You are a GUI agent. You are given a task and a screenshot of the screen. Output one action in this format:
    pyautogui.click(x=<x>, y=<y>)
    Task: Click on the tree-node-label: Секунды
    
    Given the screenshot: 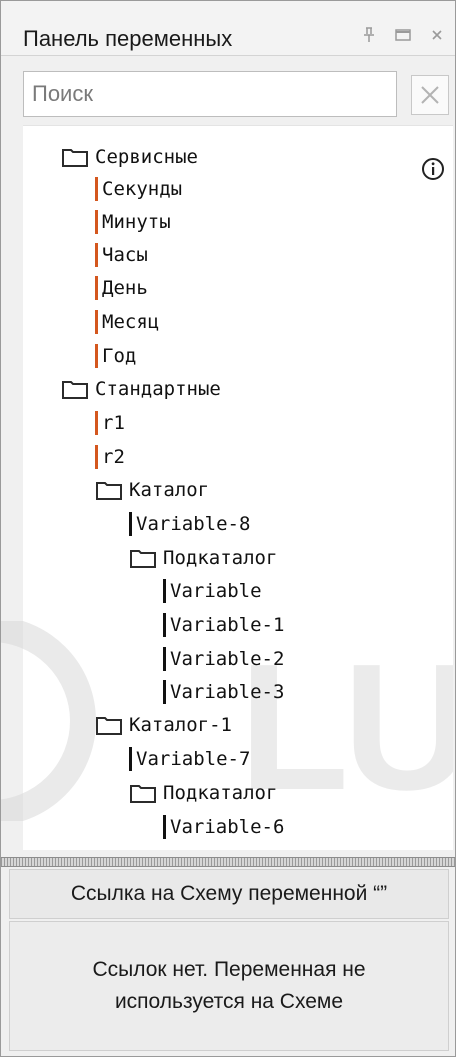 What is the action you would take?
    pyautogui.click(x=142, y=189)
    